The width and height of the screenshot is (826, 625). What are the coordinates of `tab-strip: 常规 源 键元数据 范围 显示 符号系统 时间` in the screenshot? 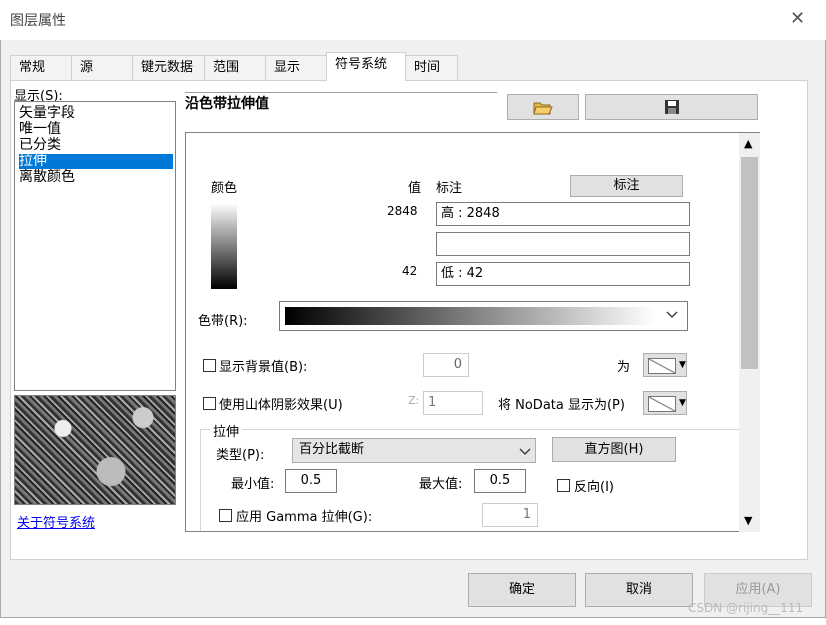 It's located at (409, 66).